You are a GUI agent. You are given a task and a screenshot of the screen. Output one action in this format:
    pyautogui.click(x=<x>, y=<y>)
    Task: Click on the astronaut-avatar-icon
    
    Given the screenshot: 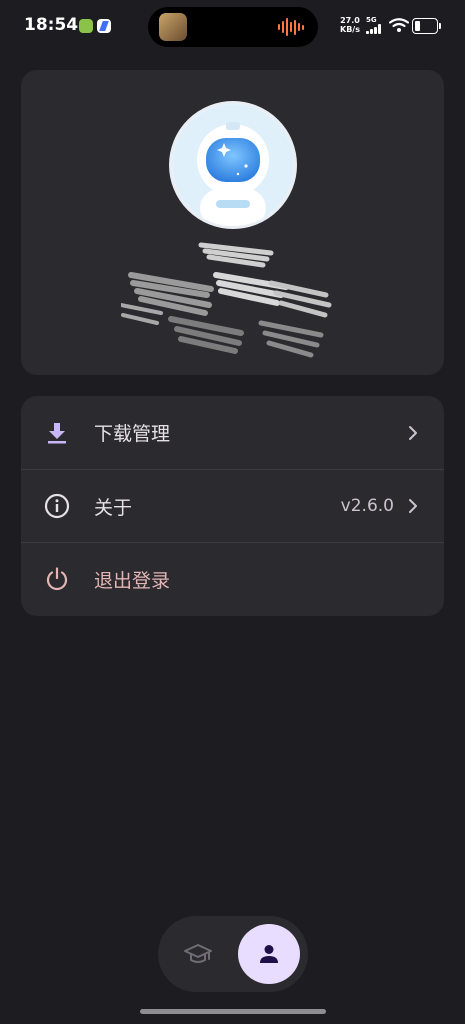 What is the action you would take?
    pyautogui.click(x=233, y=165)
    